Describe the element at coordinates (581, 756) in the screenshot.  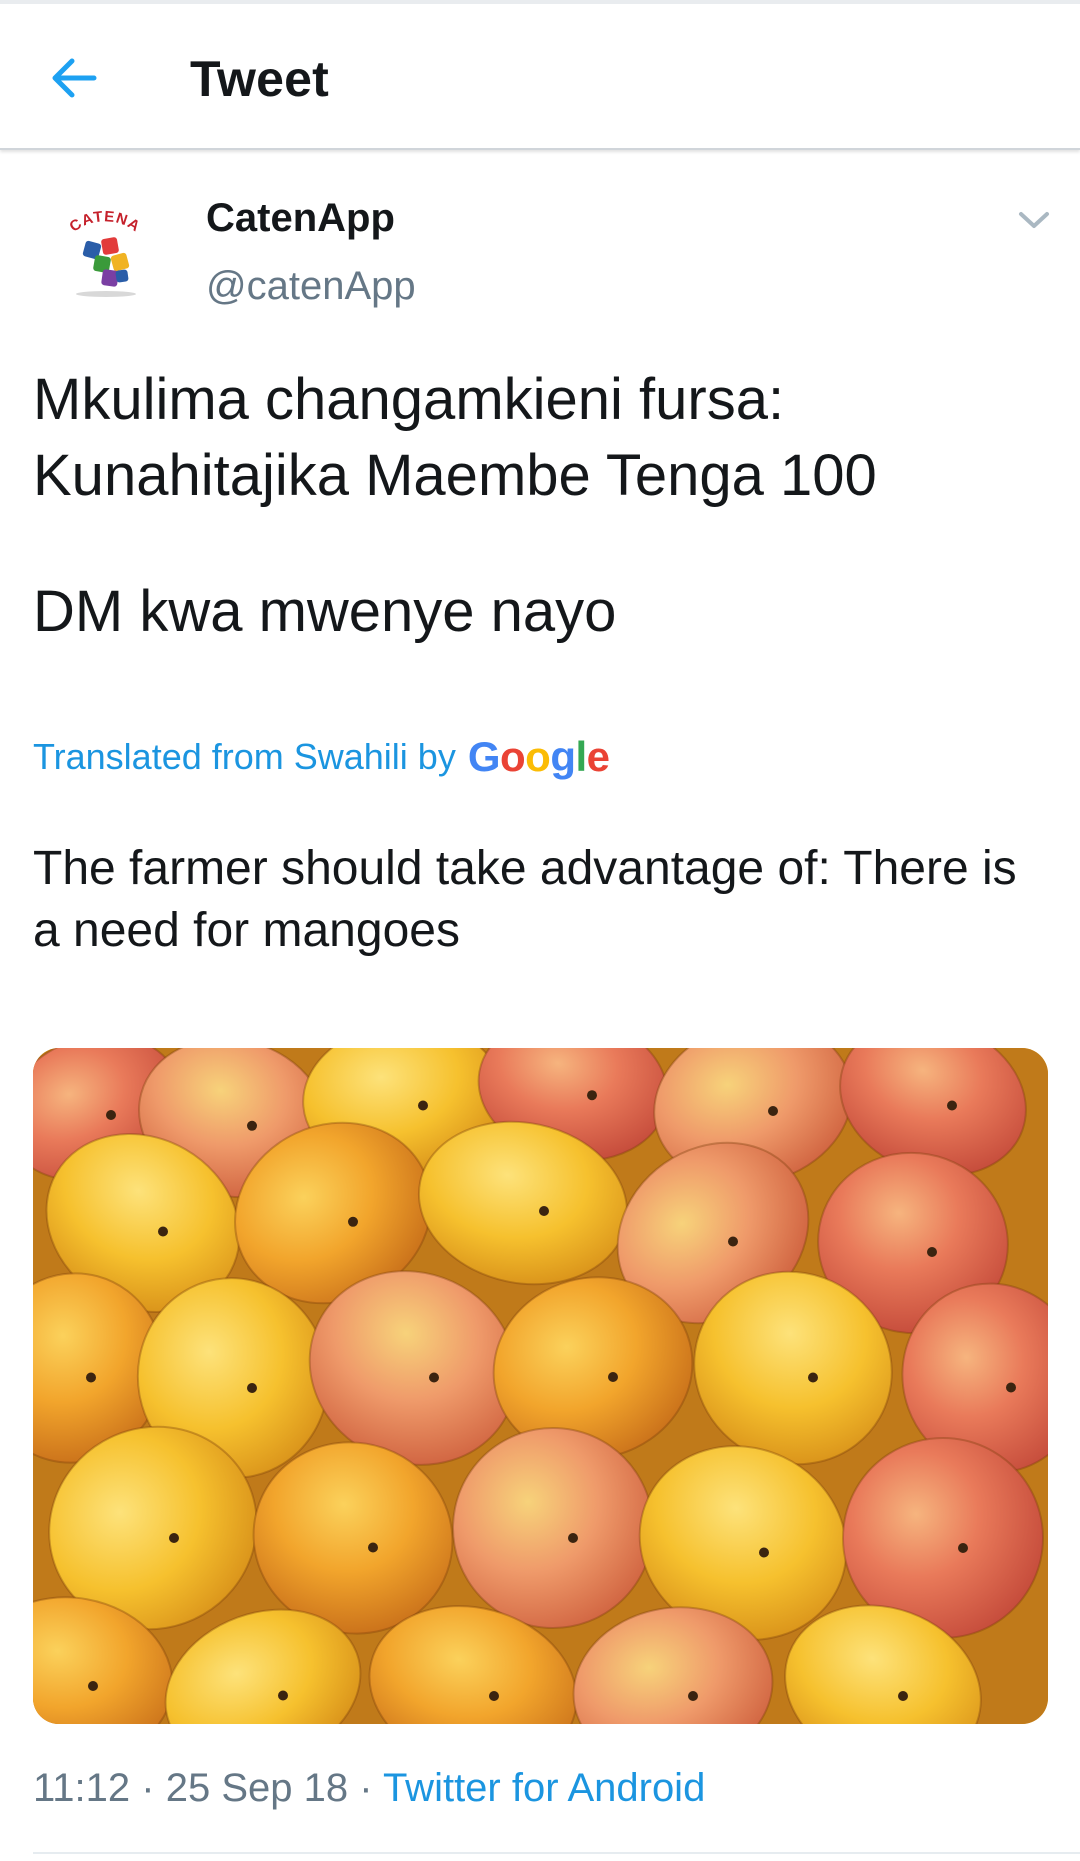
I see `google-letter: l` at that location.